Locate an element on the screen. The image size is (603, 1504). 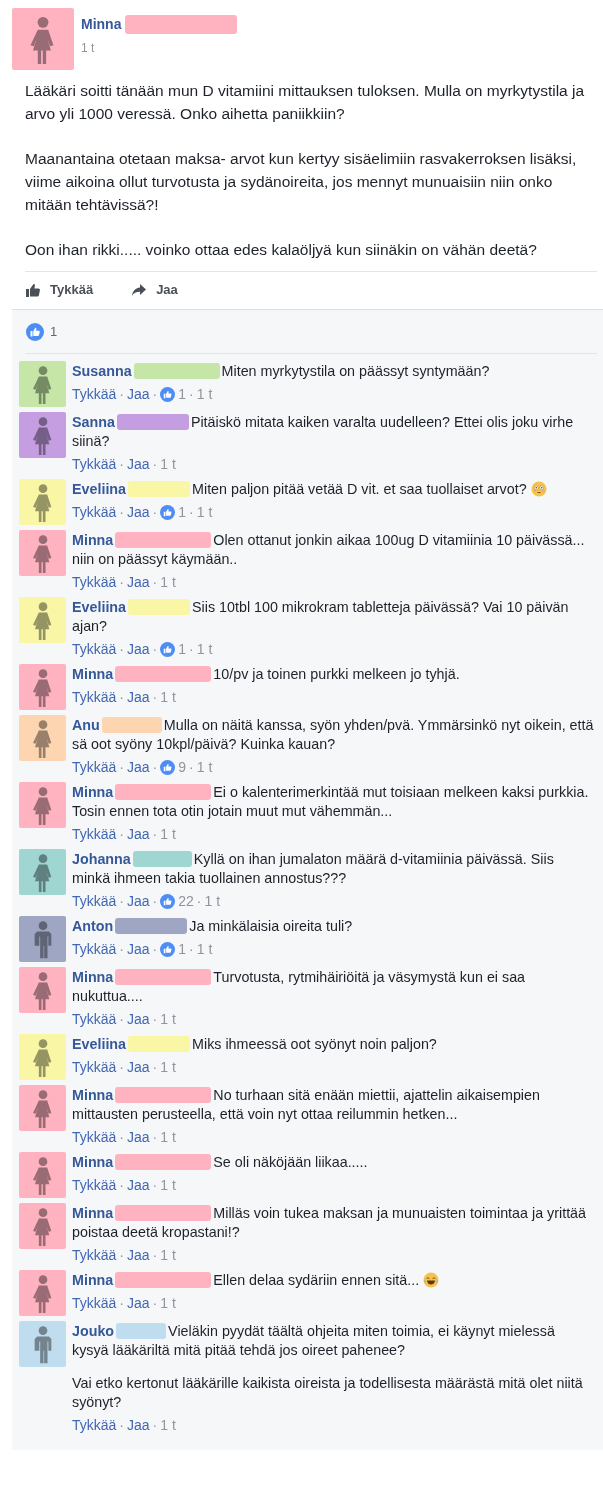
commenter-name-link: Johanna is located at coordinates (101, 859).